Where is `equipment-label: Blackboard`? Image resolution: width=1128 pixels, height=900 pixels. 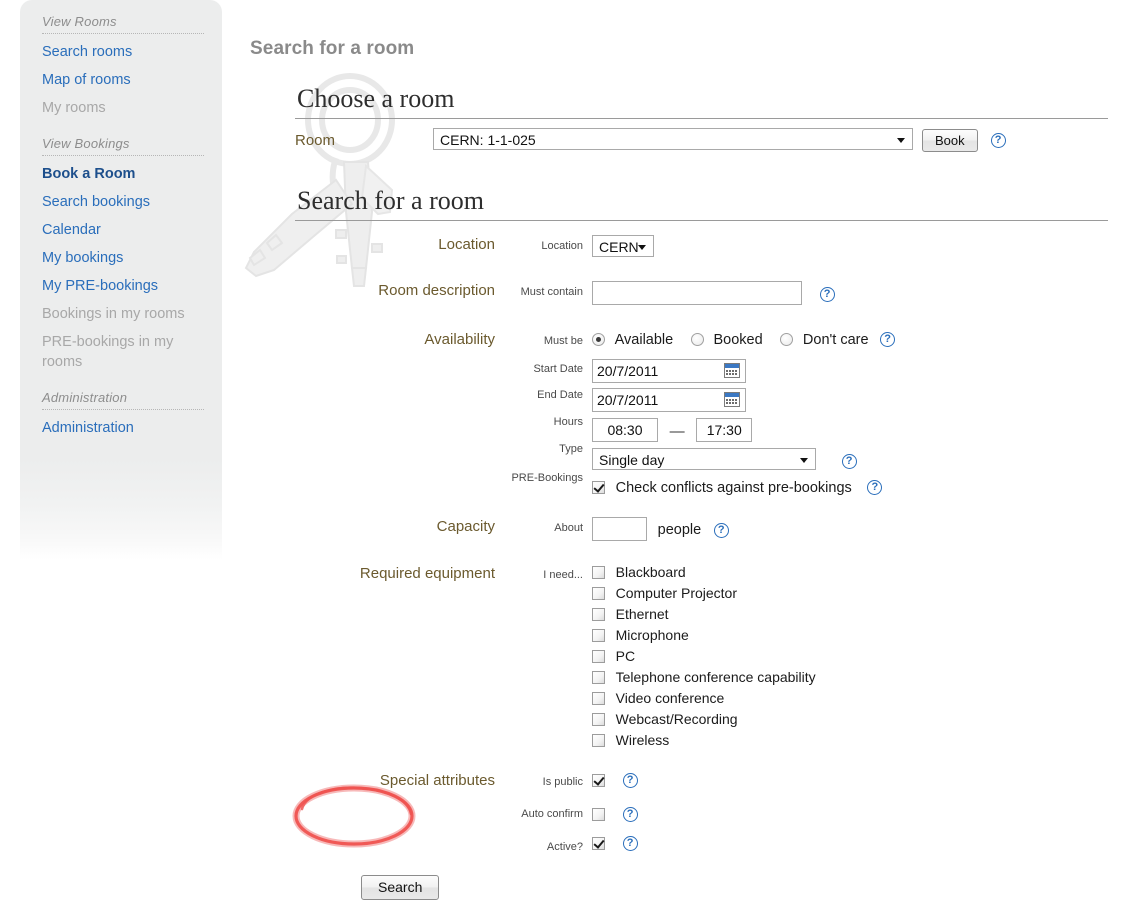 equipment-label: Blackboard is located at coordinates (650, 572).